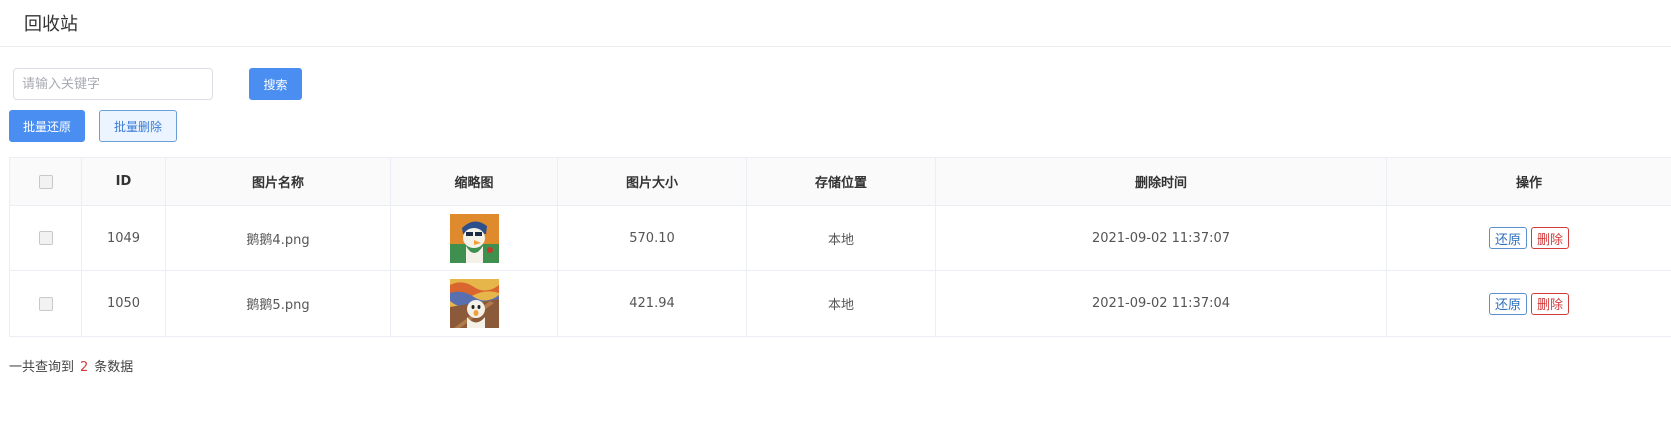 The height and width of the screenshot is (438, 1671). I want to click on thumbnail-image-goose-portrait, so click(474, 238).